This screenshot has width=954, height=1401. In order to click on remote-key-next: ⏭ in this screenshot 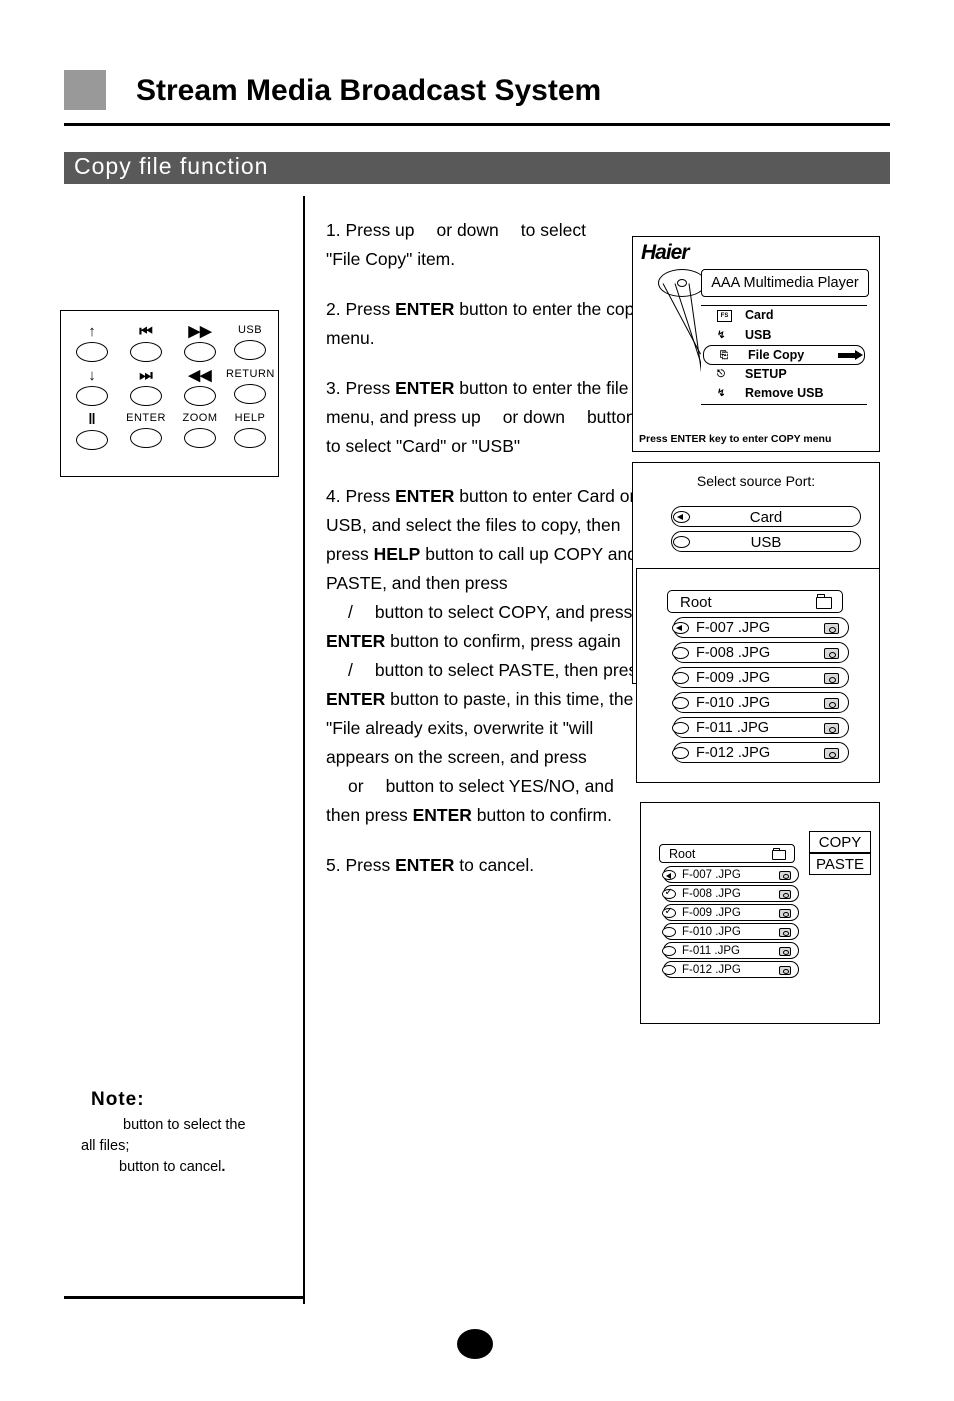, I will do `click(146, 386)`.